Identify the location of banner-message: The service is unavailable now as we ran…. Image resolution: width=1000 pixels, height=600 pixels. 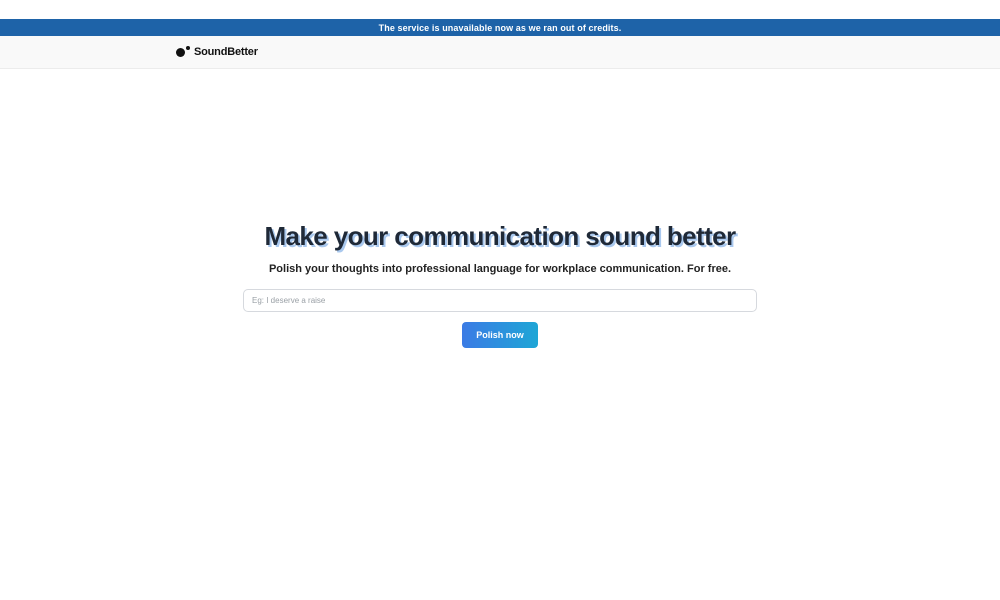
(500, 27).